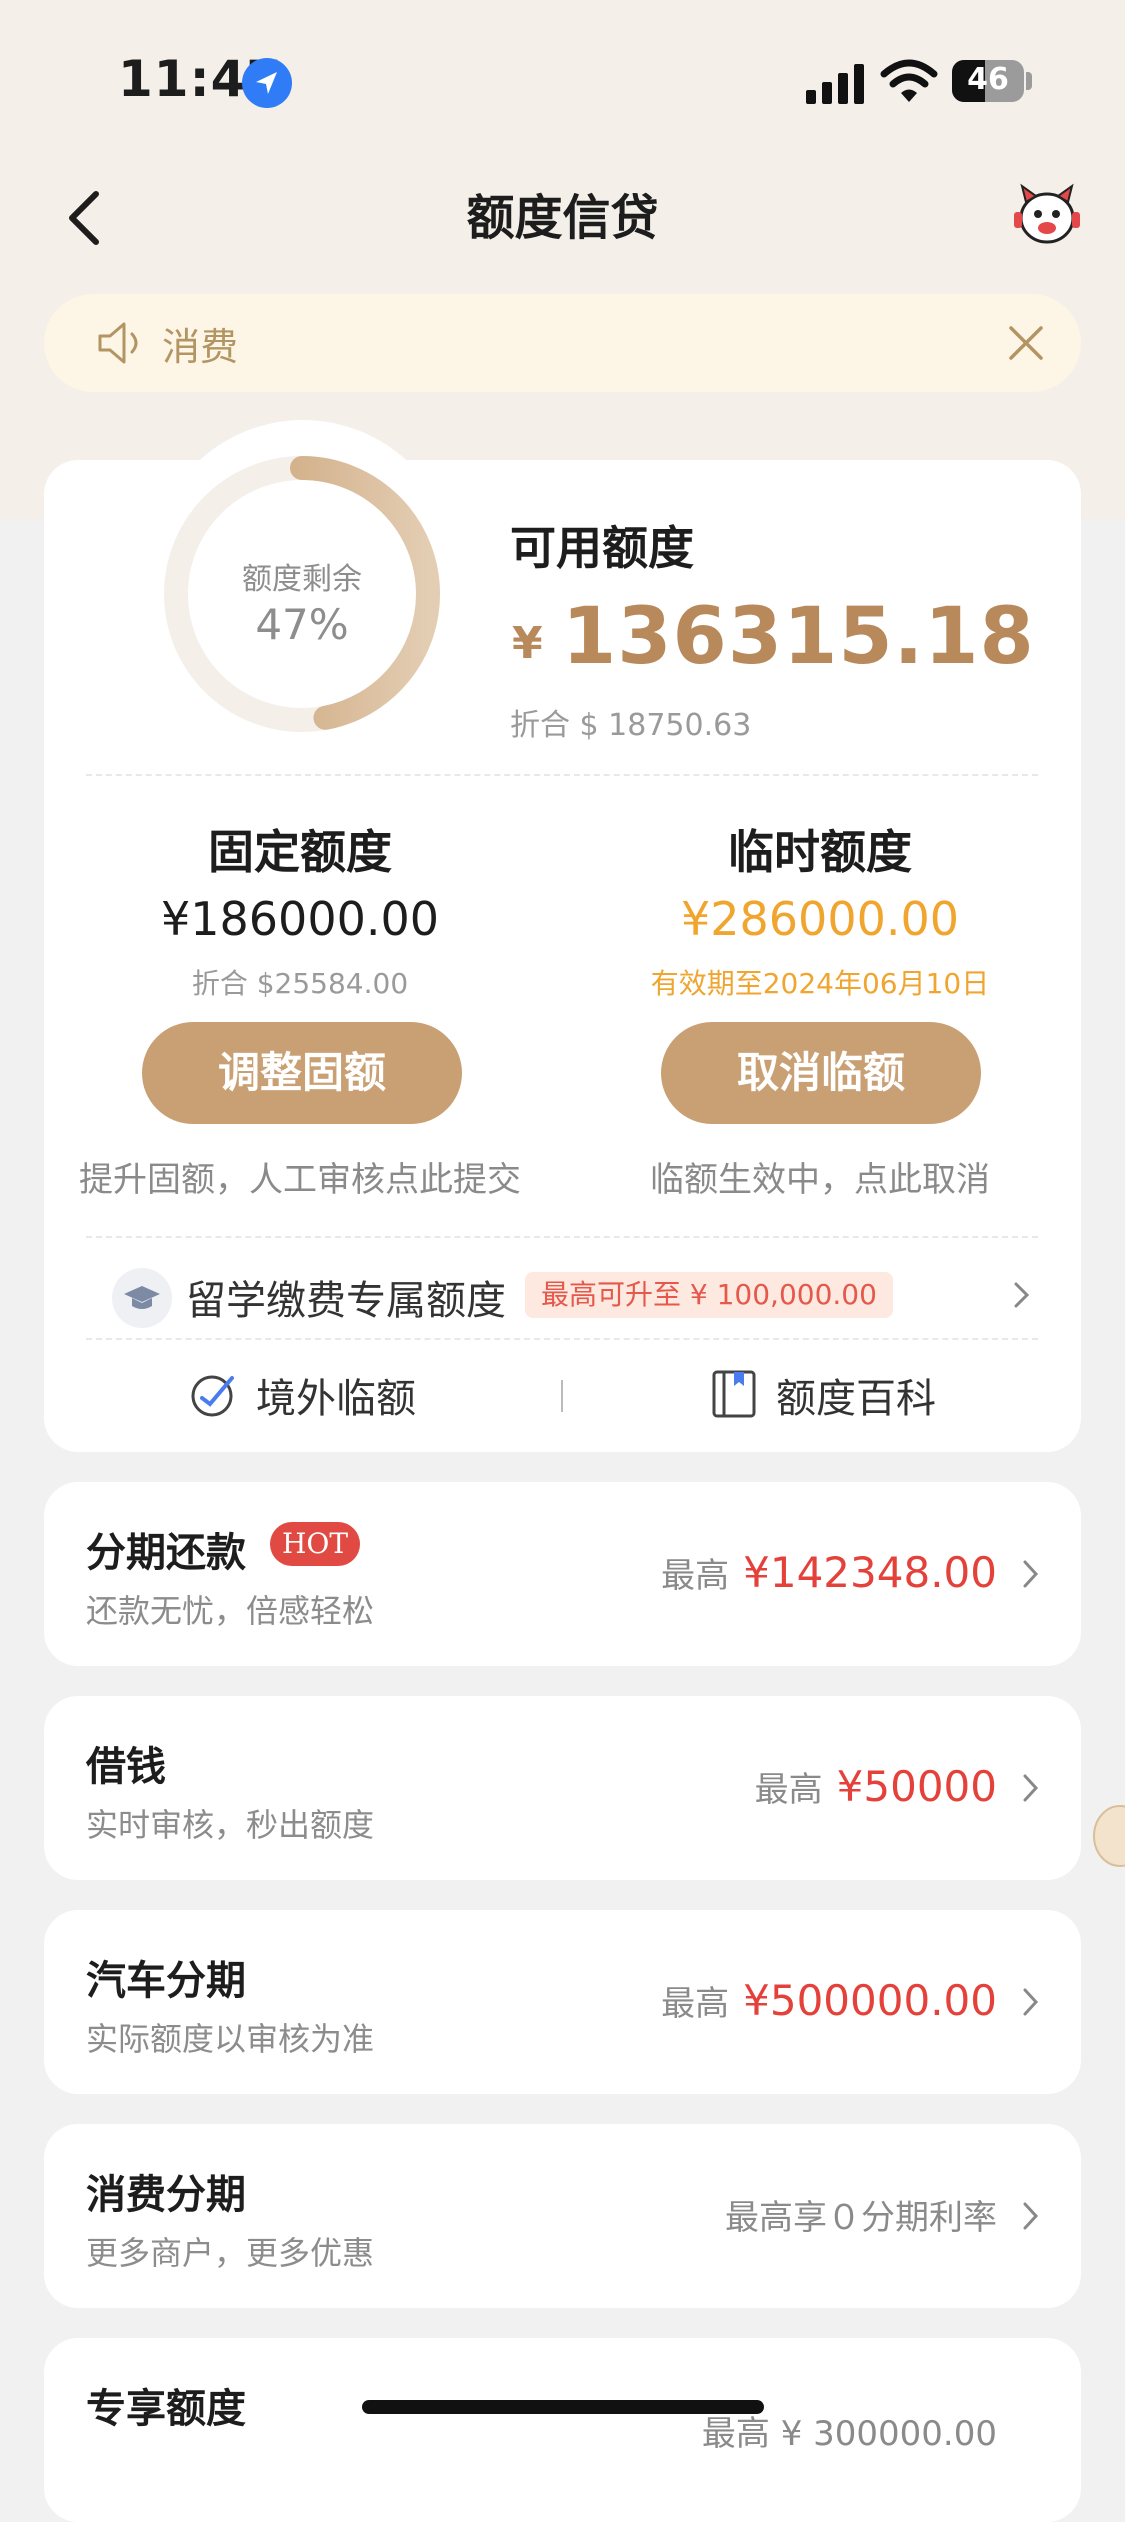  Describe the element at coordinates (563, 2407) in the screenshot. I see `home-indicator` at that location.